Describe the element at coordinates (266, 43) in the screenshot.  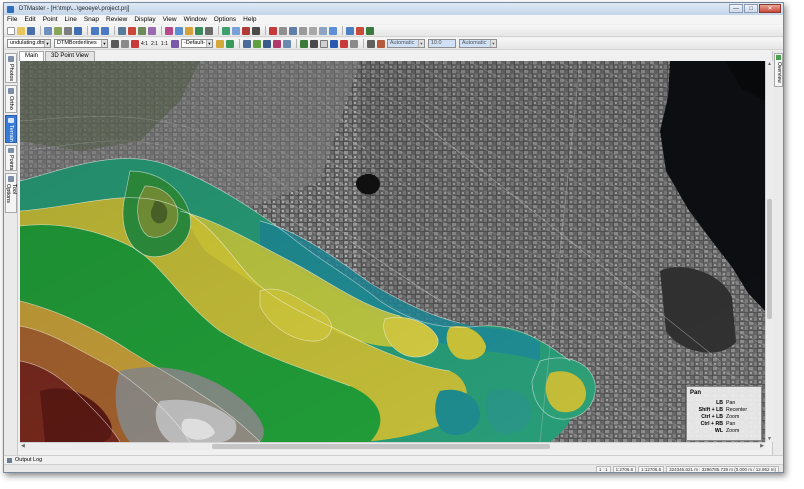
I see `wire-icon` at that location.